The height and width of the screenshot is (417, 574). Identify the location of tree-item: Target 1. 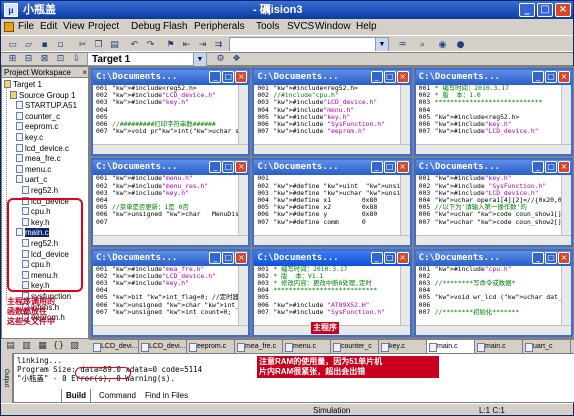
(23, 85).